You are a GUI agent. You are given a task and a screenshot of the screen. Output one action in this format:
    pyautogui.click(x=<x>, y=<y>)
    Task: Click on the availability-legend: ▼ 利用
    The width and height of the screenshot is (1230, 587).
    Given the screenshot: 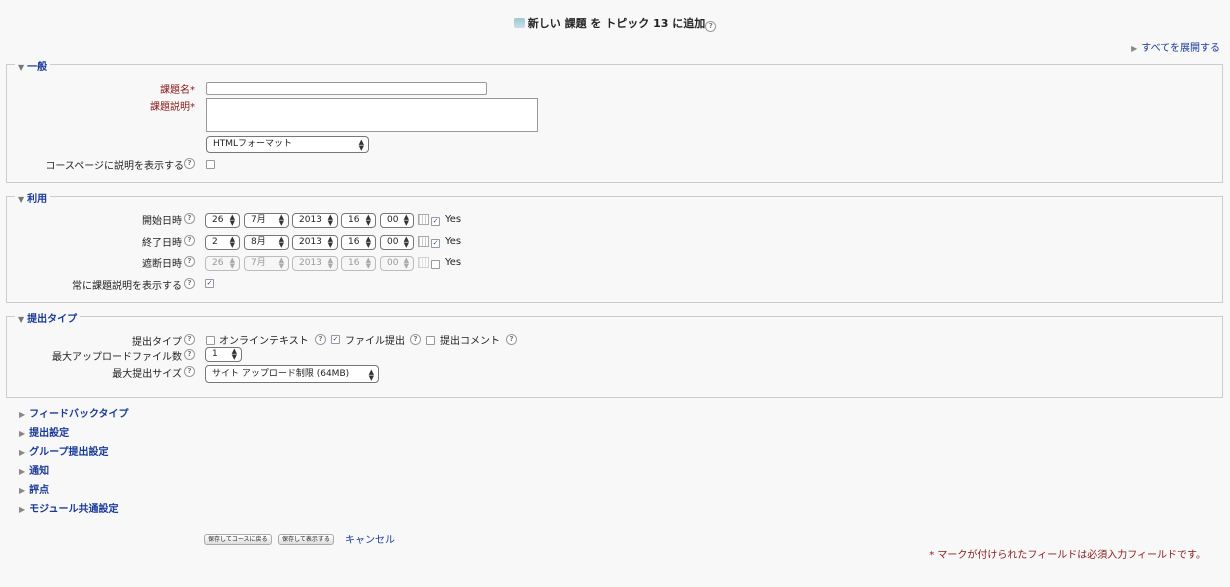 What is the action you would take?
    pyautogui.click(x=33, y=197)
    